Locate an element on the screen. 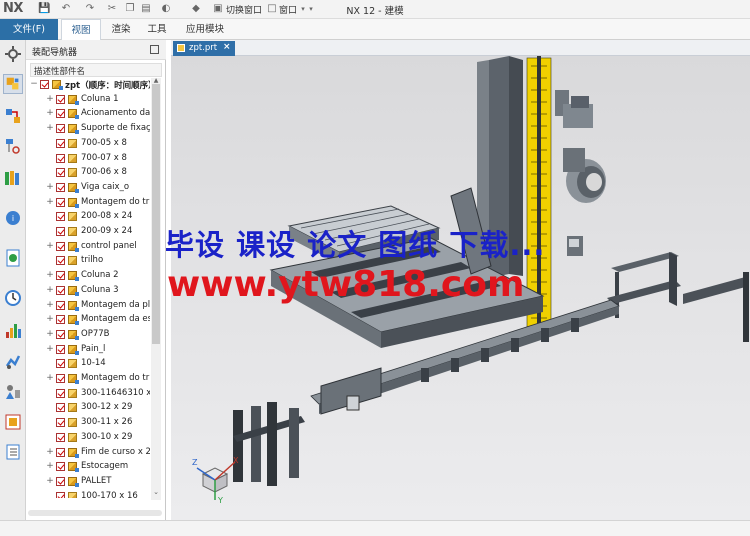 Image resolution: width=750 pixels, height=536 pixels. system-materials-icon is located at coordinates (13, 452).